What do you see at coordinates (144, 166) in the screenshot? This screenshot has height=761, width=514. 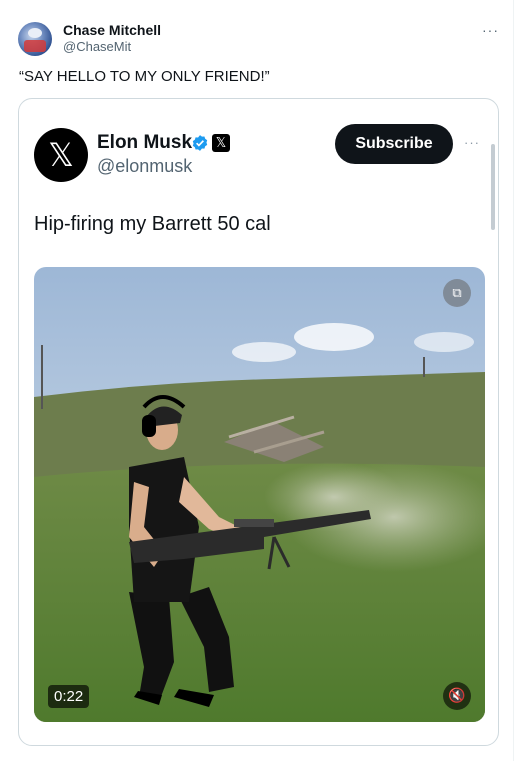 I see `embedded-author-handle: @elonmusk` at bounding box center [144, 166].